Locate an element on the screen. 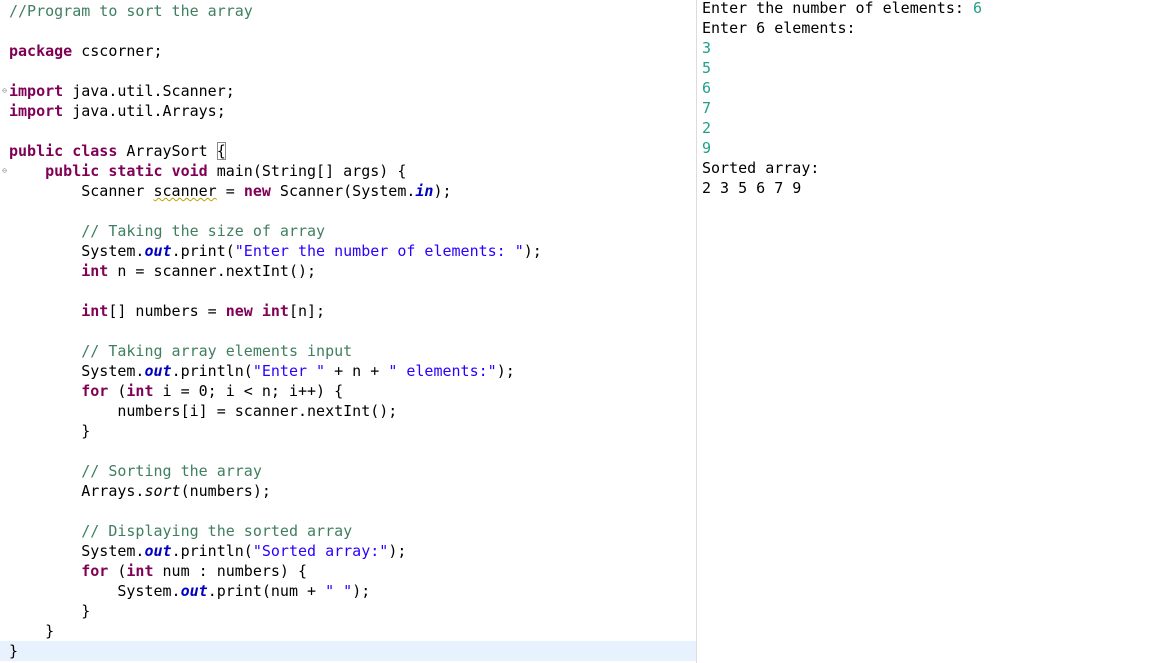  console-line: 6 is located at coordinates (706, 88).